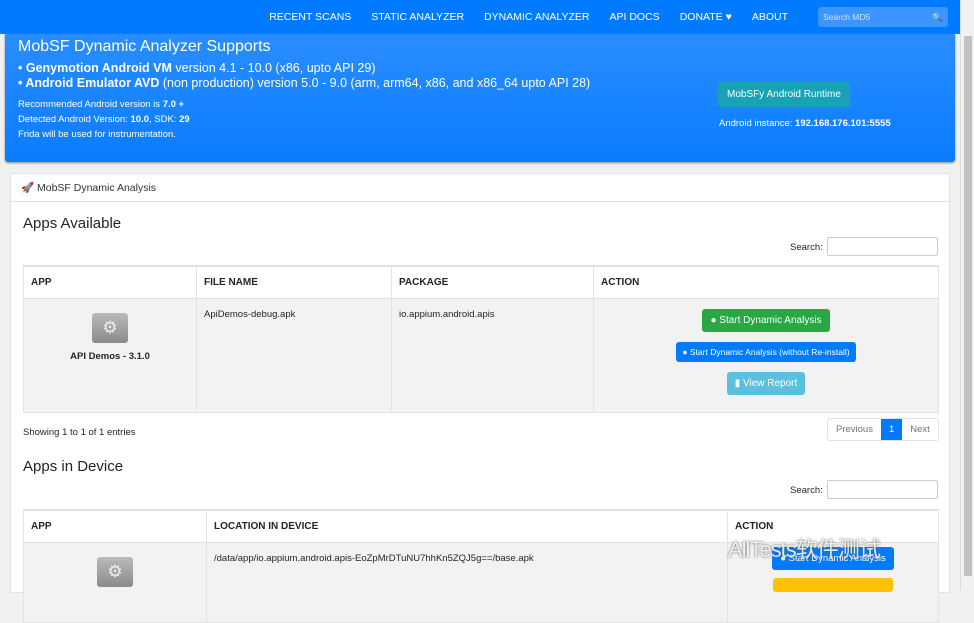 The height and width of the screenshot is (623, 974). I want to click on mobsfy-runtime-button: MobSFy Android Runtime, so click(784, 94).